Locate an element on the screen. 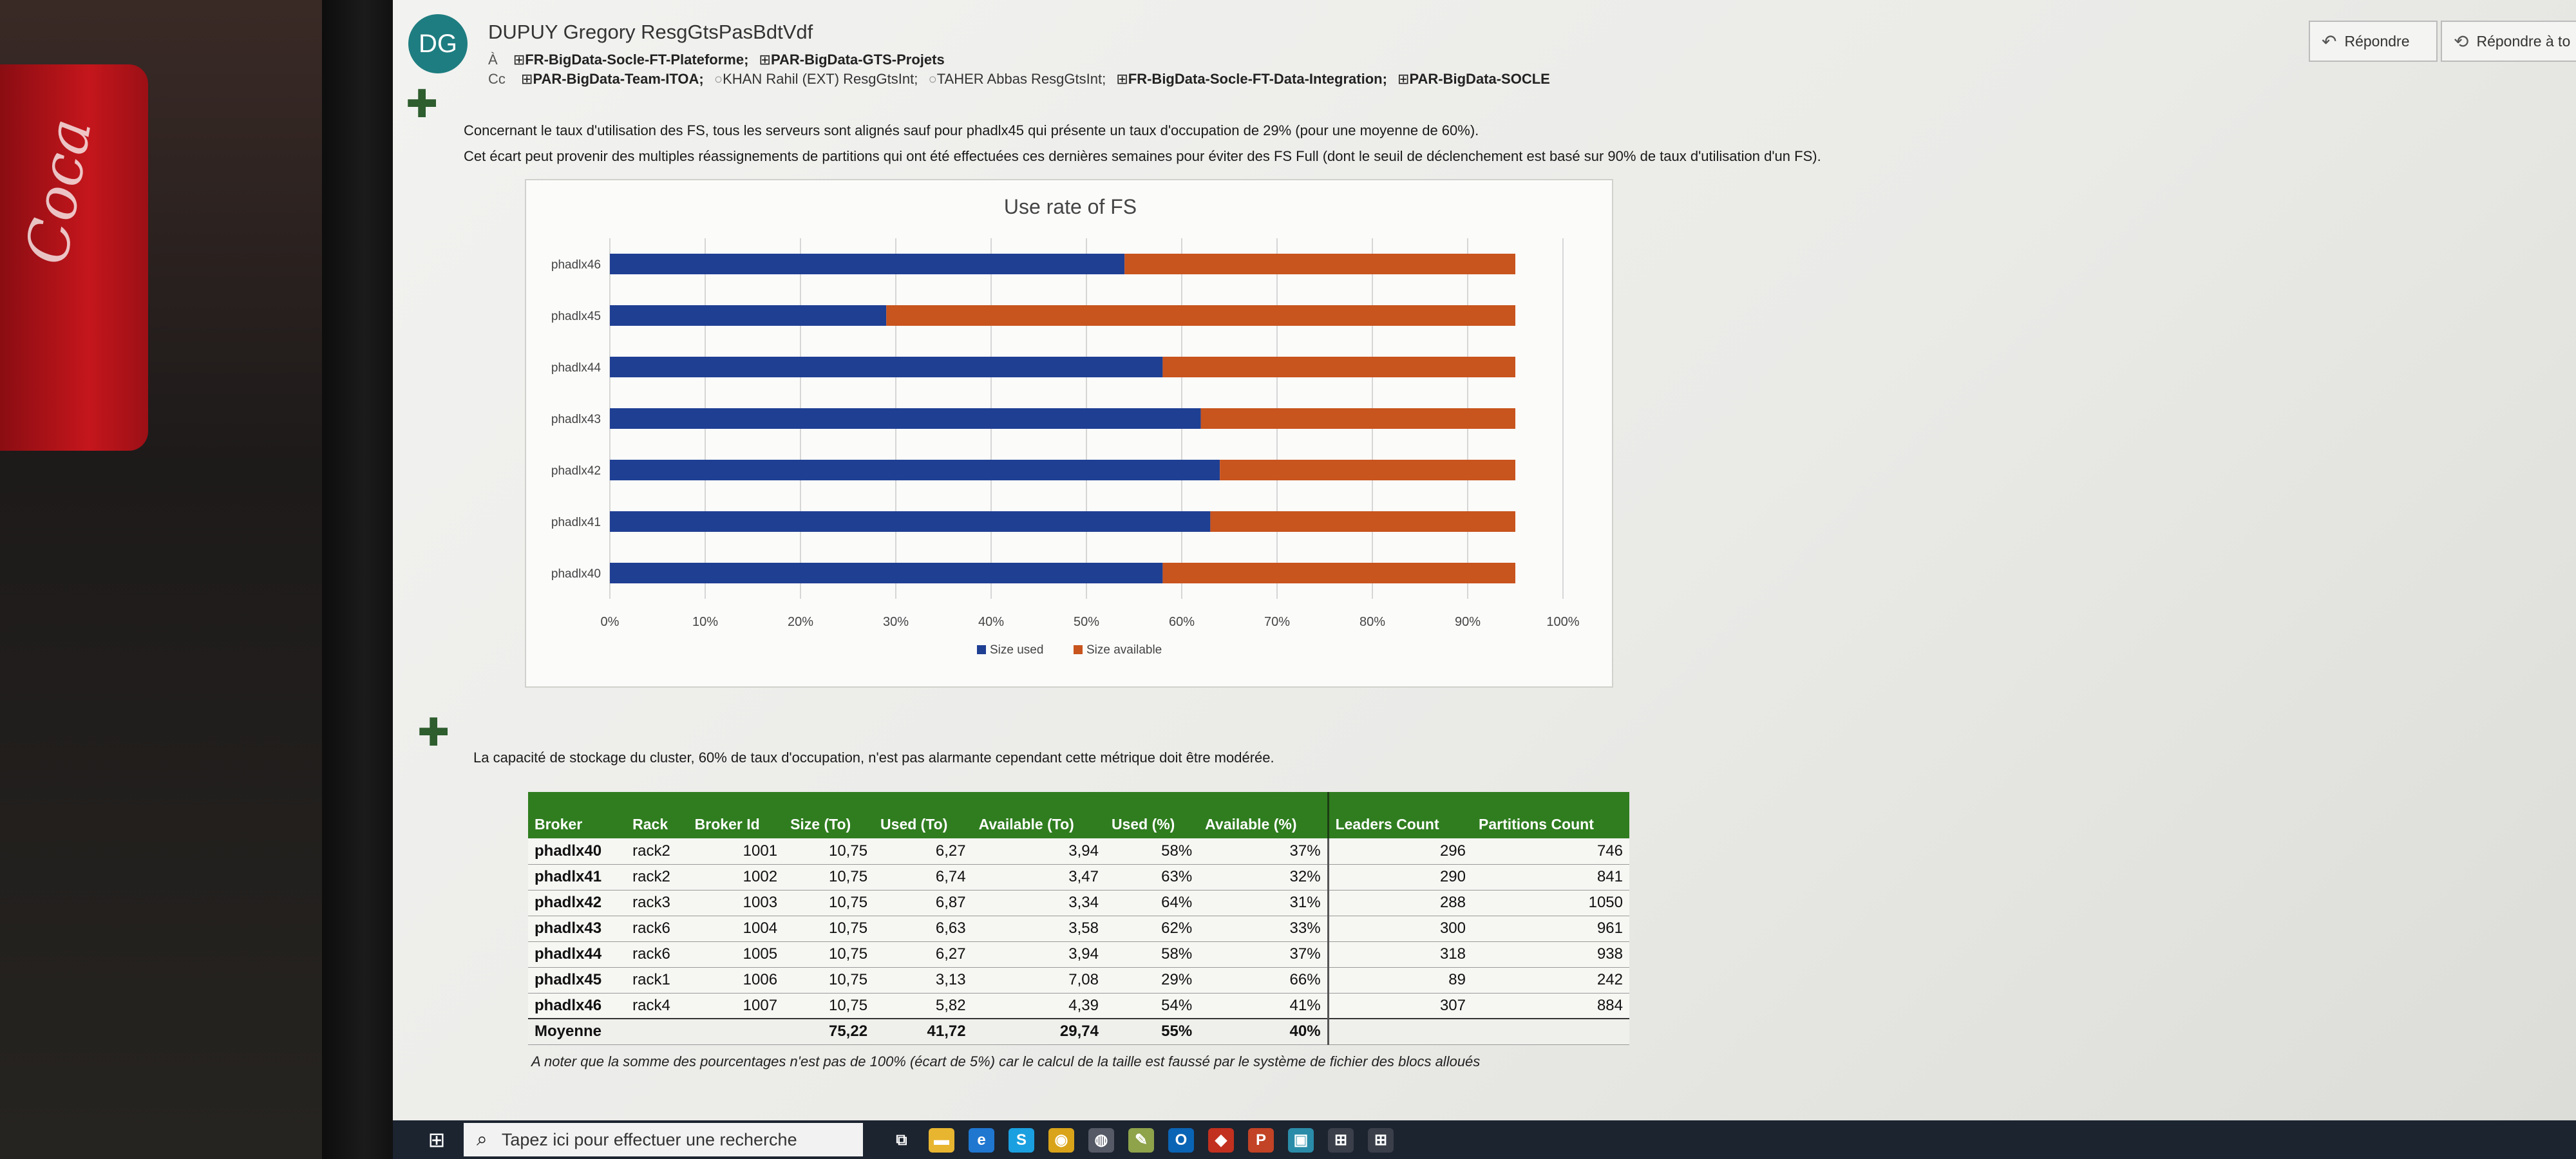 The height and width of the screenshot is (1159, 2576). remote-app-icon: ▣ is located at coordinates (1301, 1140).